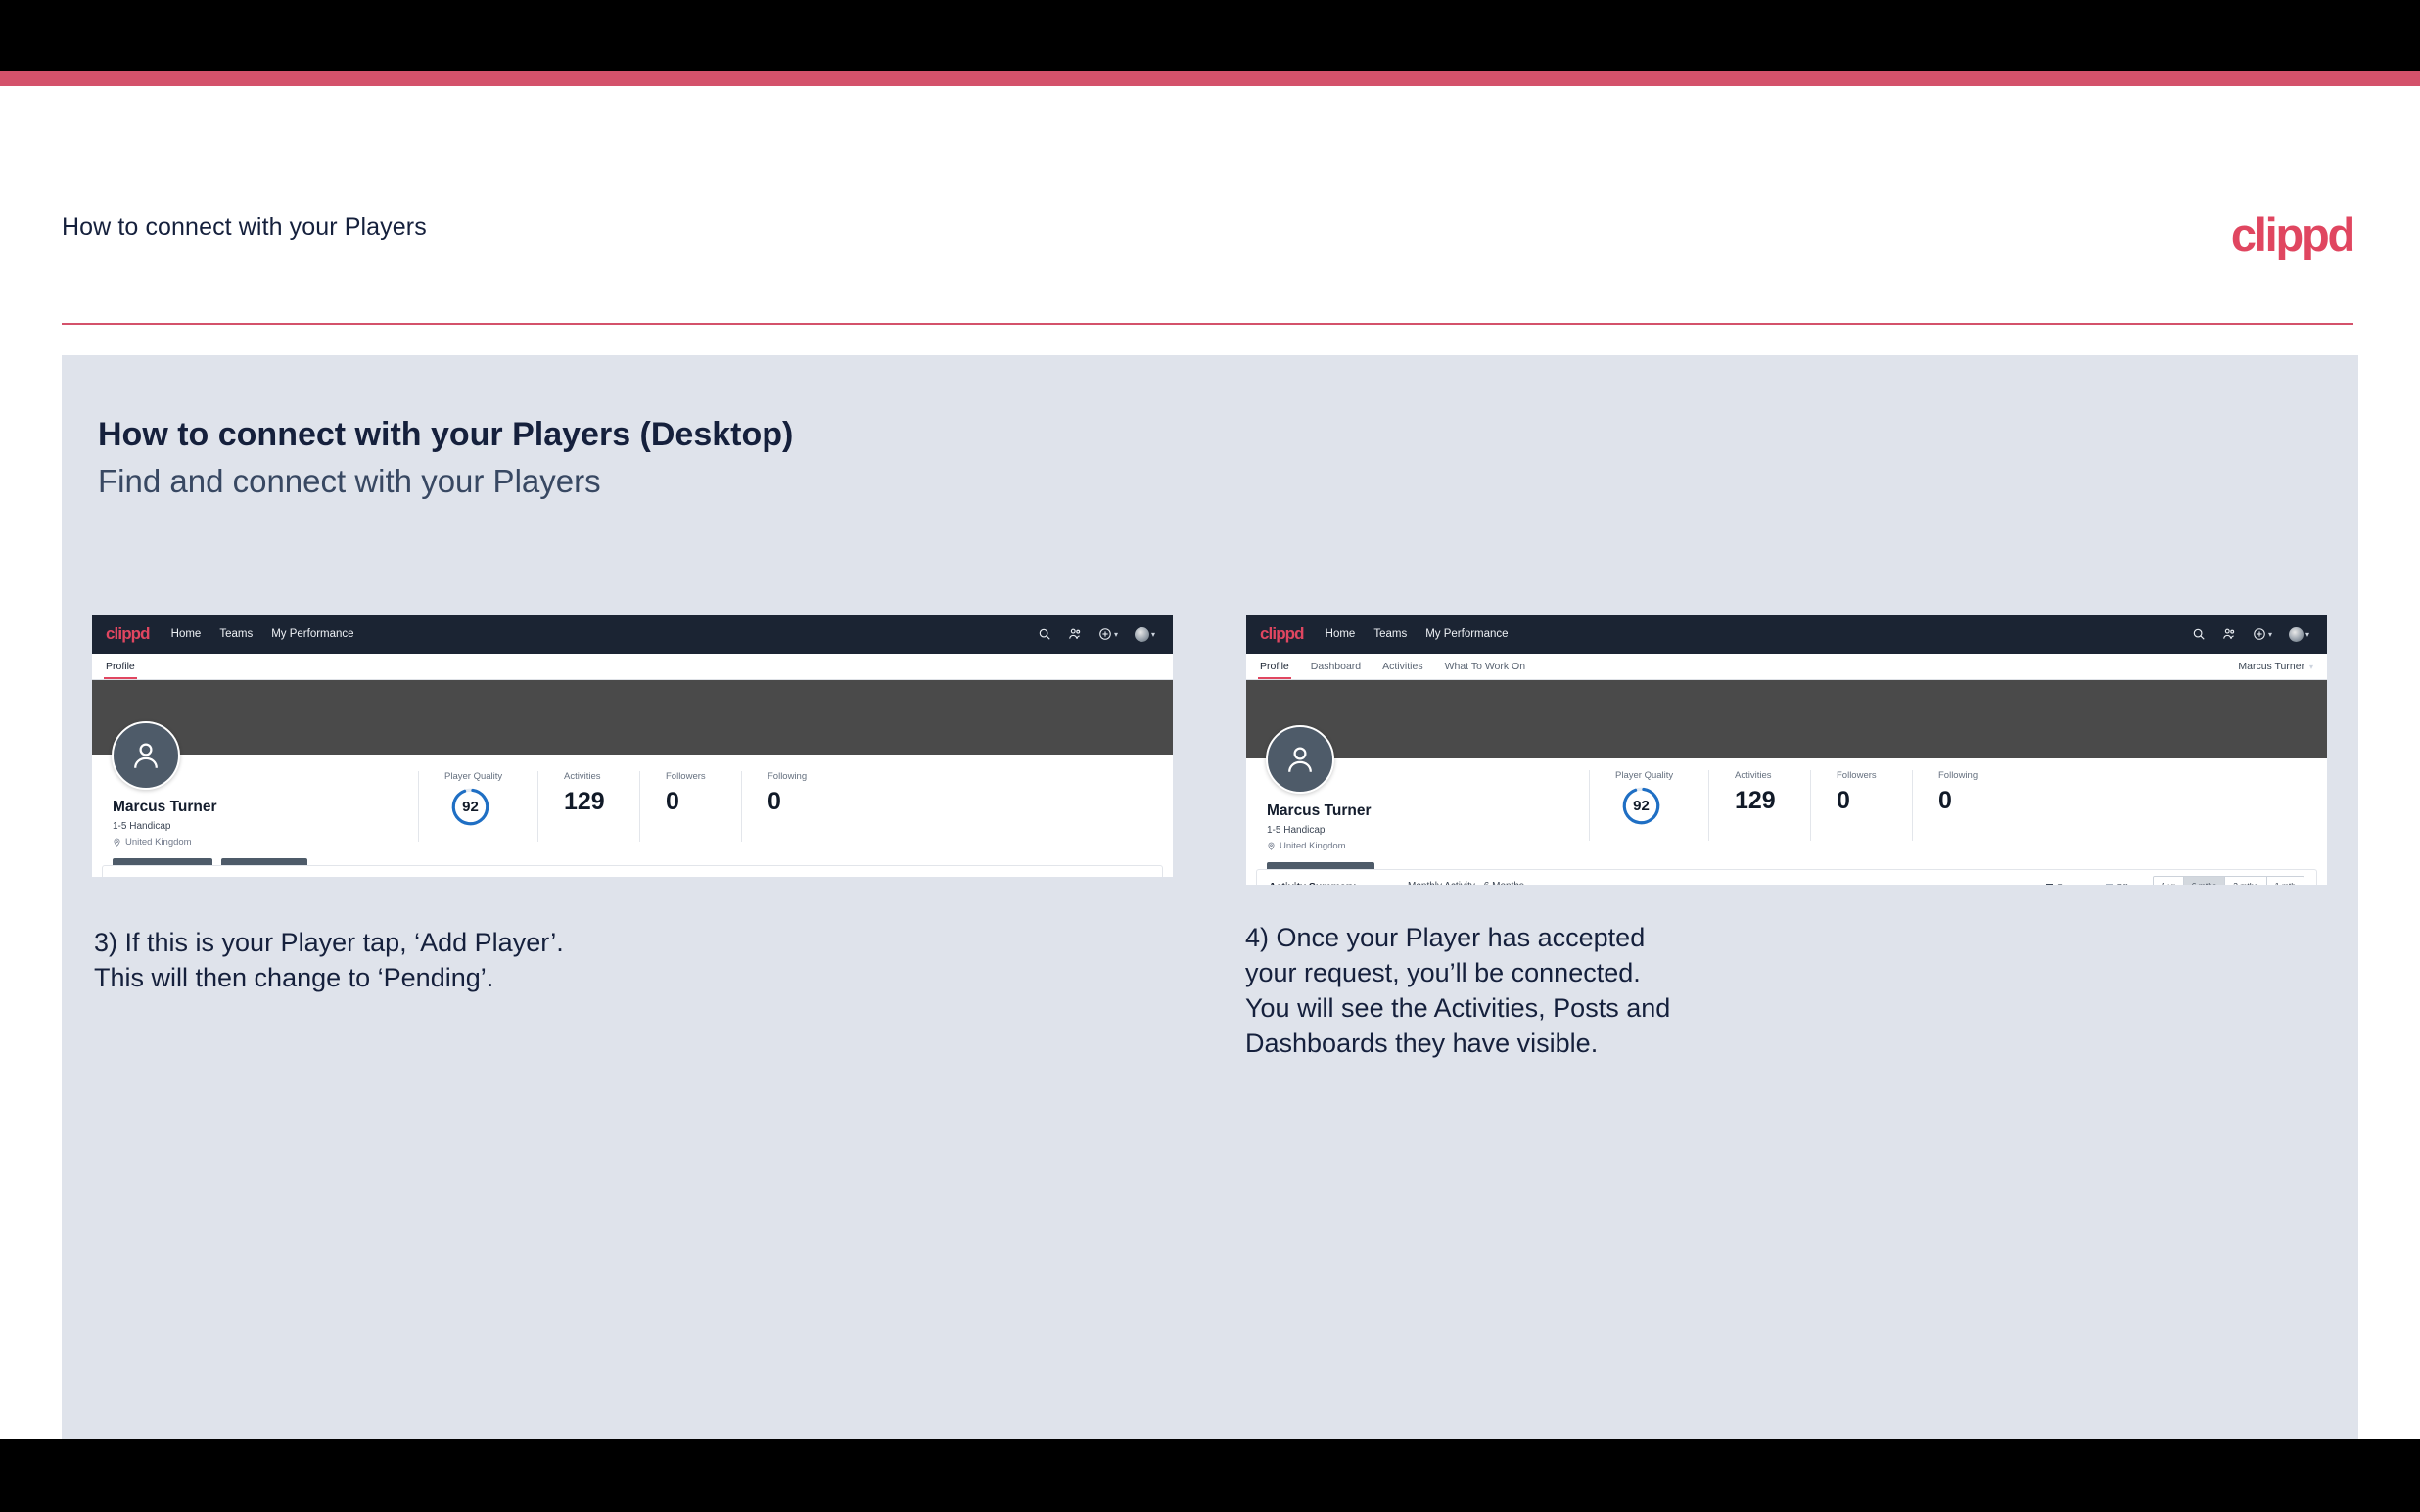  Describe the element at coordinates (2100, 883) in the screenshot. I see `activity-chart-legend: On course Off course` at that location.